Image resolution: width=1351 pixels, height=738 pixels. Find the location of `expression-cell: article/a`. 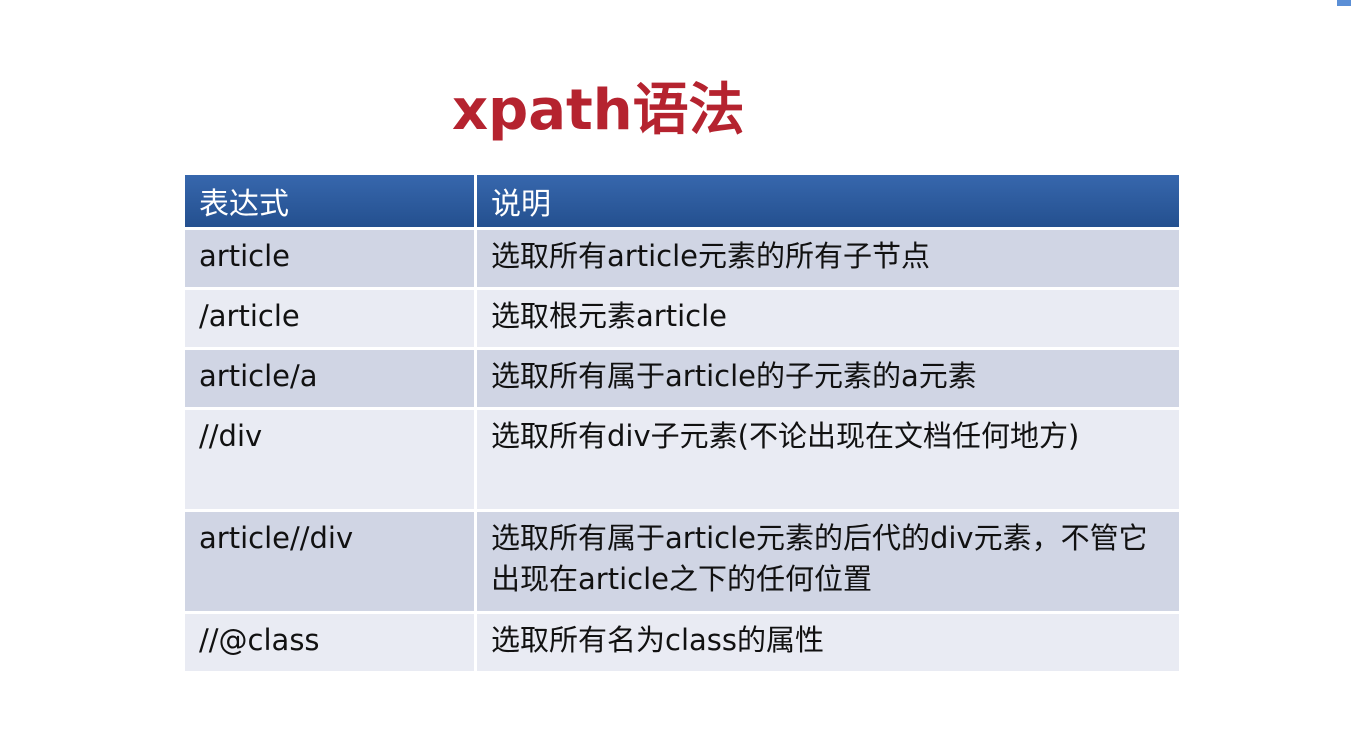

expression-cell: article/a is located at coordinates (329, 378).